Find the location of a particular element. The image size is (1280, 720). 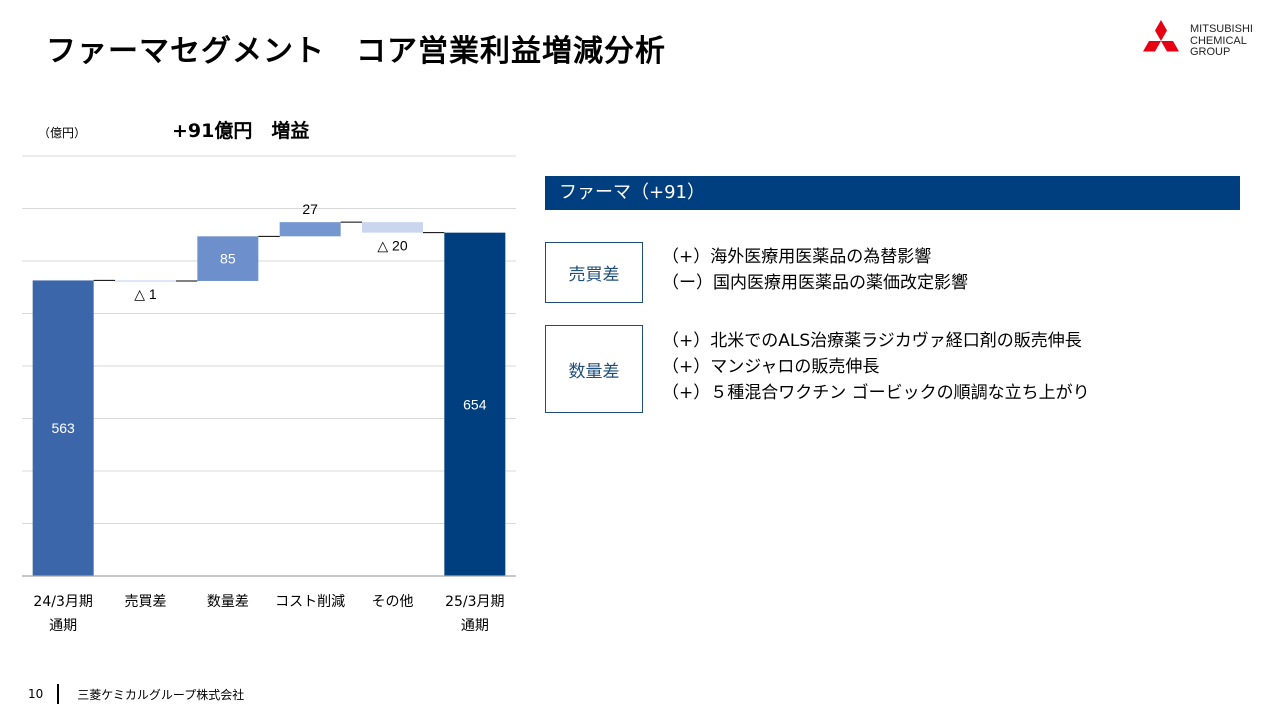

bullet-item: （+）５種混合ワクチン ゴービックの順調な立ち上がり is located at coordinates (876, 393).